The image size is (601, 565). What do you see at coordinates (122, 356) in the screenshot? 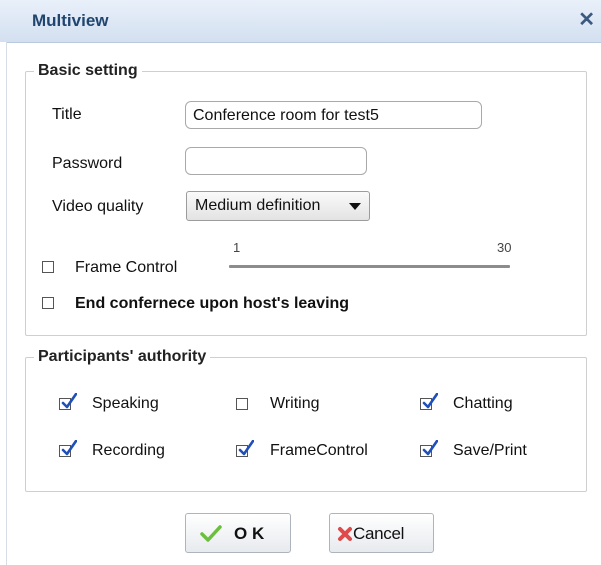
I see `participants-authority-legend: Participants' authority` at bounding box center [122, 356].